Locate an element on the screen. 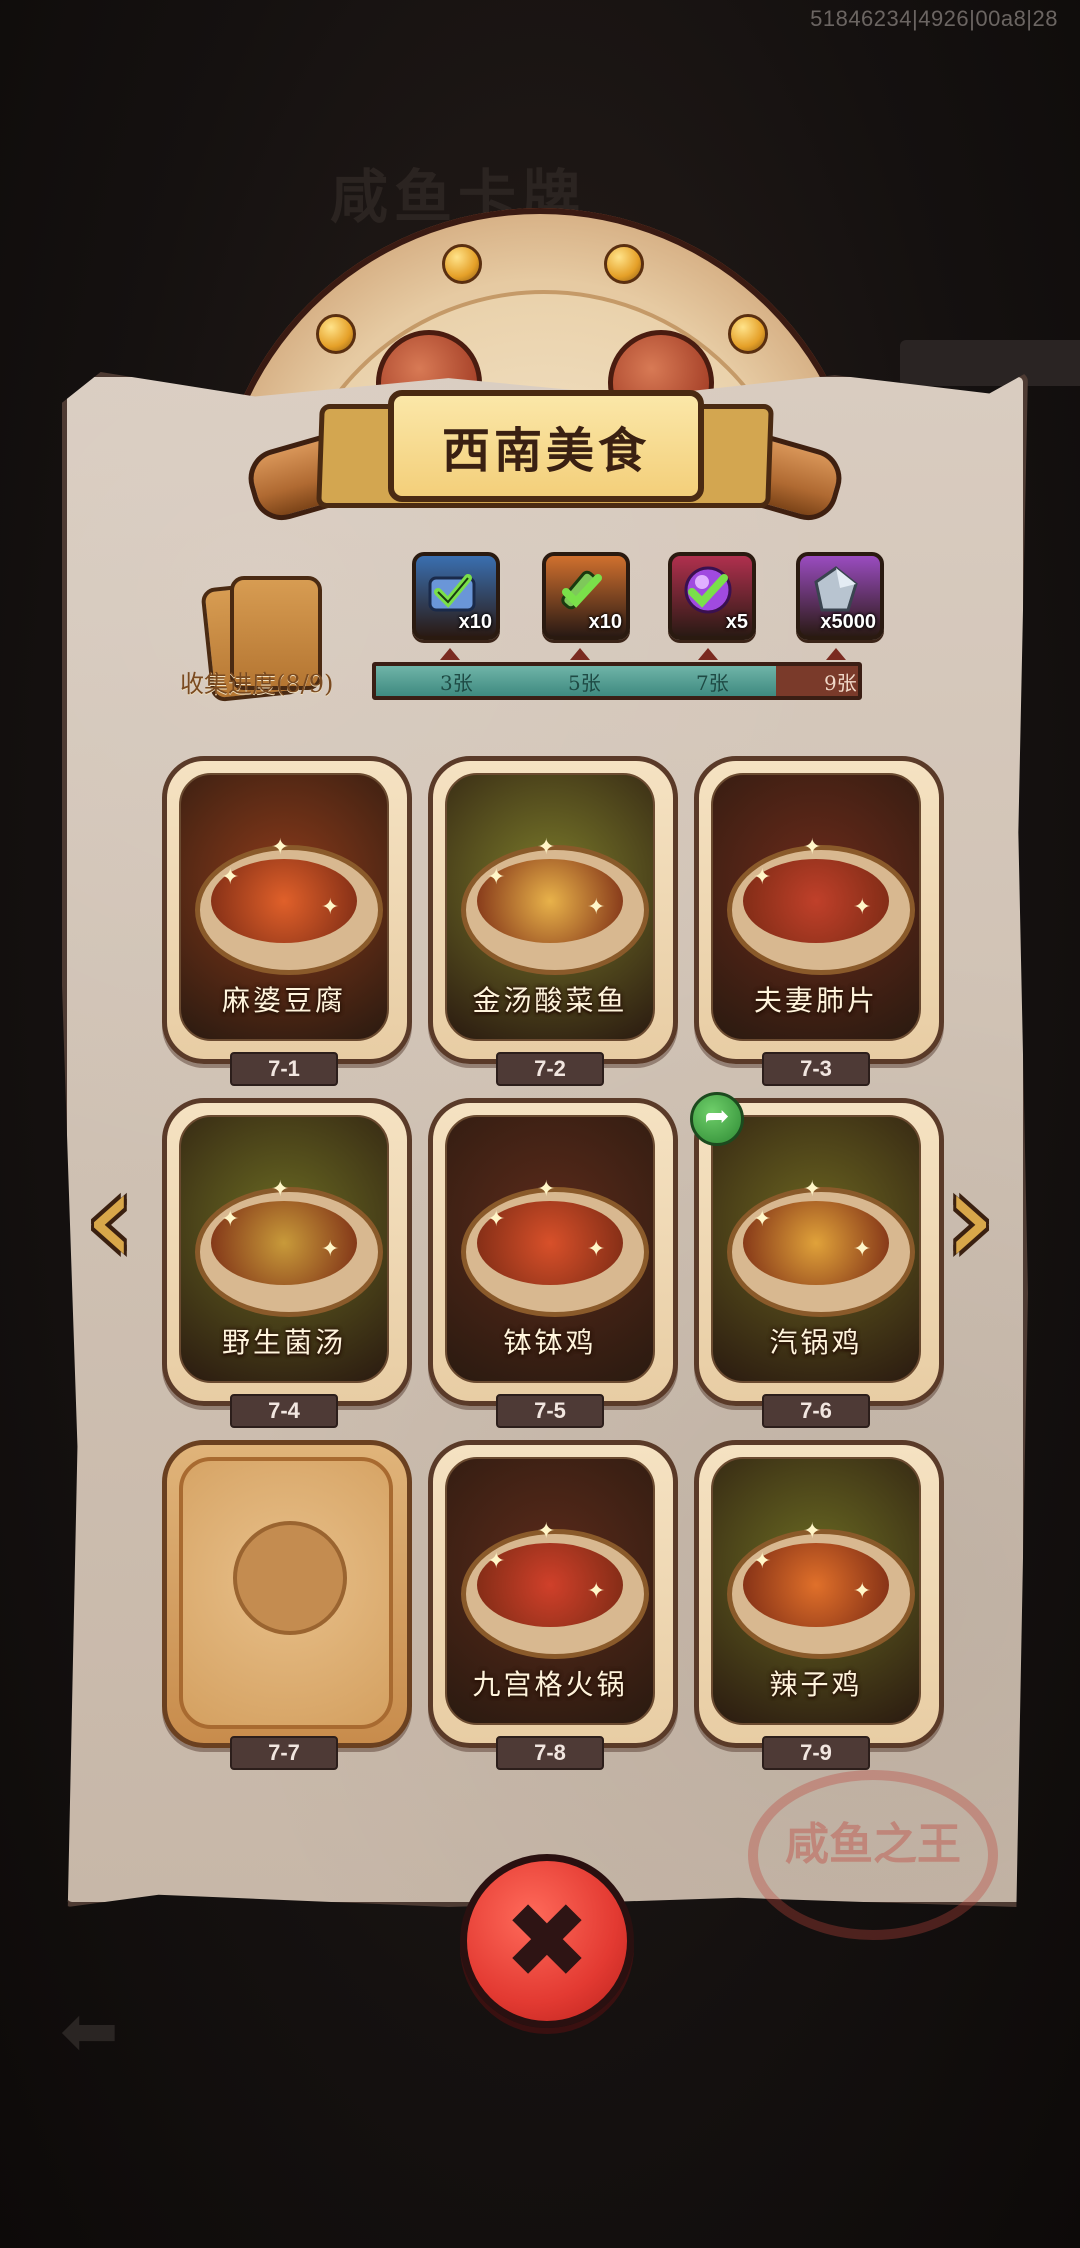 The width and height of the screenshot is (1080, 2248). dish-name: 辣子鸡 is located at coordinates (816, 1684).